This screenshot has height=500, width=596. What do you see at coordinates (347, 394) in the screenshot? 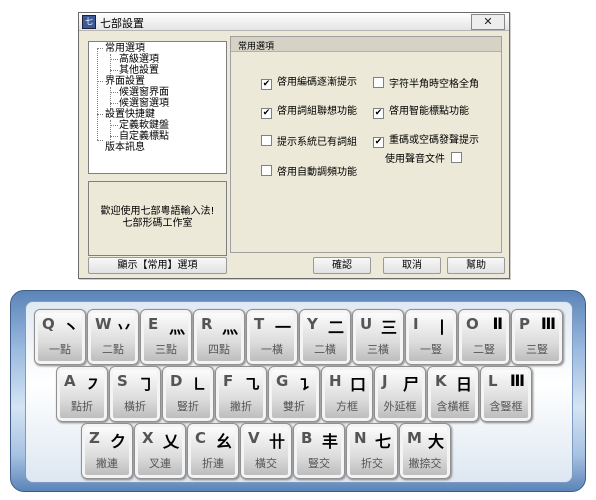
I see `key-h: H 口方框` at bounding box center [347, 394].